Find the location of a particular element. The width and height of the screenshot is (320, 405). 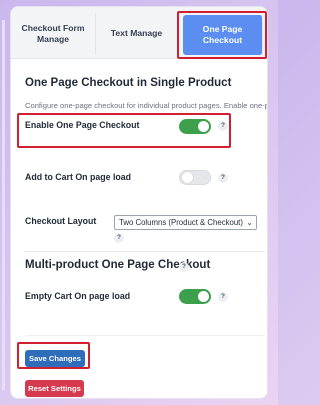

empty-cart-on-page-load-toggle is located at coordinates (195, 296).